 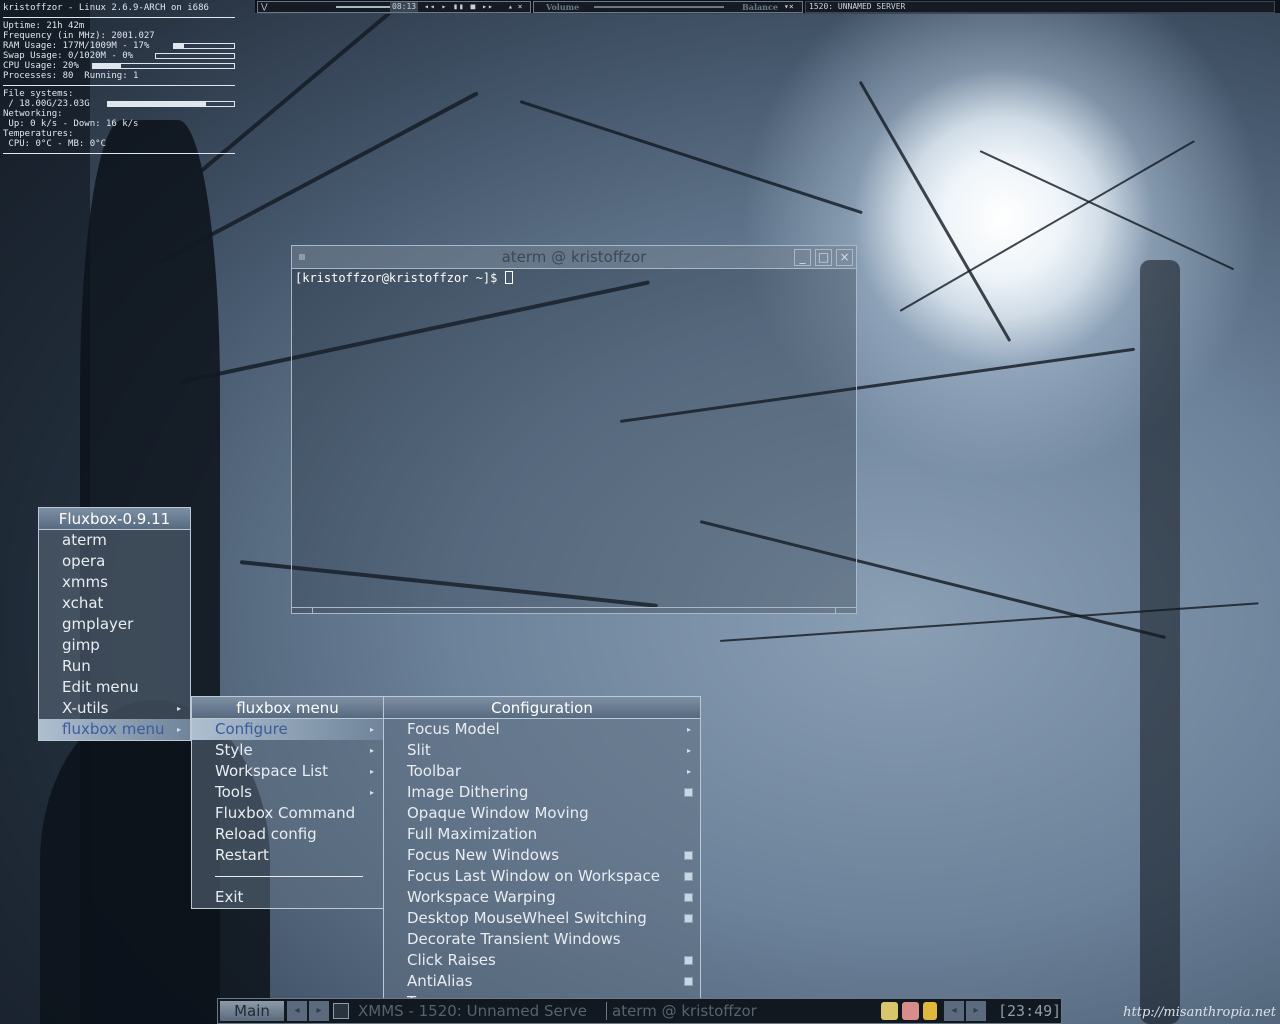 I want to click on menu-item-gmplayer: gmplayer, so click(x=114, y=624).